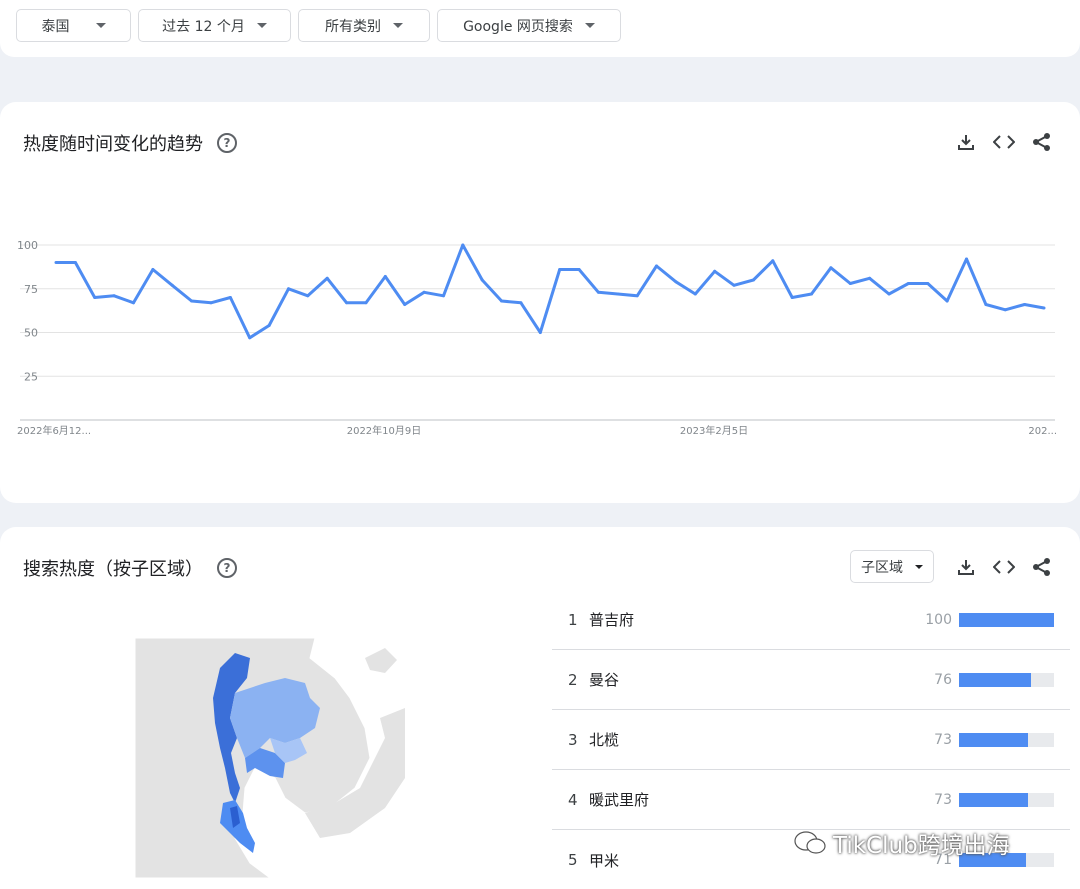  What do you see at coordinates (113, 144) in the screenshot?
I see `trend-title: 热度随时间变化的趋势` at bounding box center [113, 144].